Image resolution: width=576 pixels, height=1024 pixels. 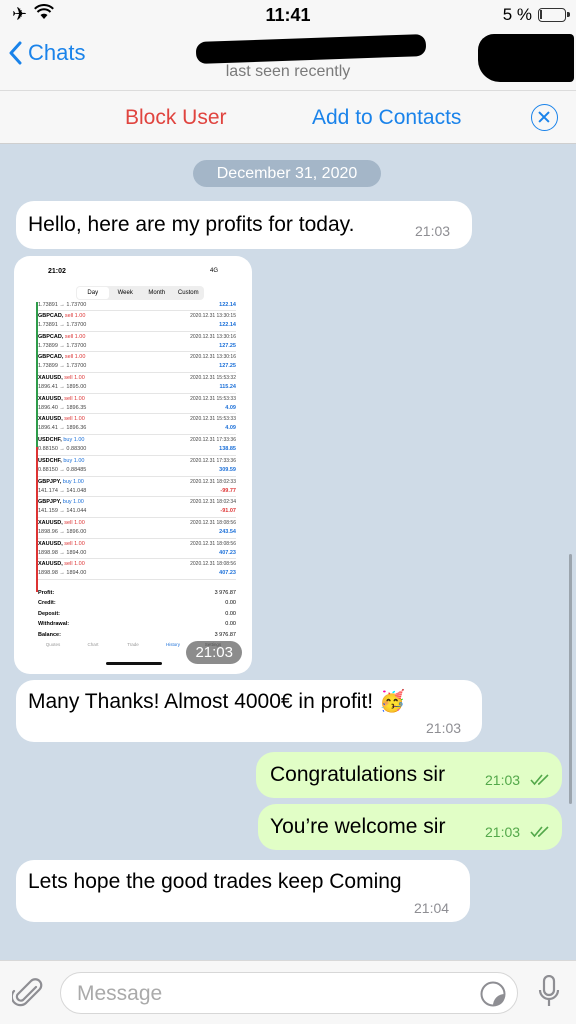 I want to click on action-bar: Block User Add to Contacts, so click(x=288, y=117).